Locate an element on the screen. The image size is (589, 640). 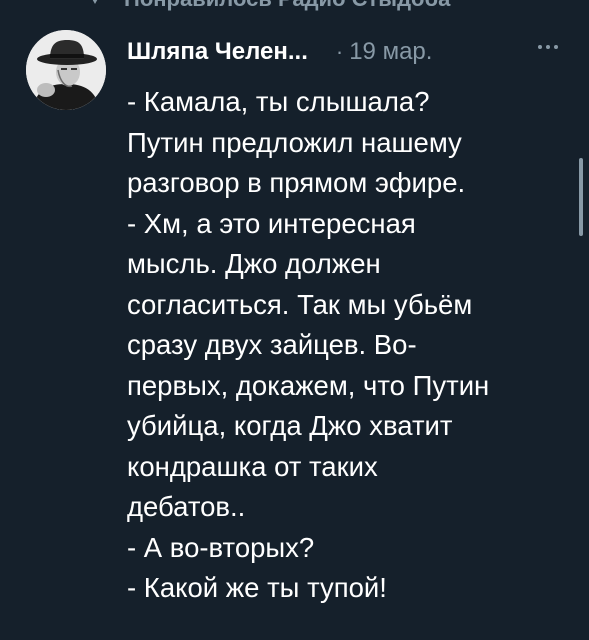
tweet-text-line: - А во-вторых? is located at coordinates (221, 547).